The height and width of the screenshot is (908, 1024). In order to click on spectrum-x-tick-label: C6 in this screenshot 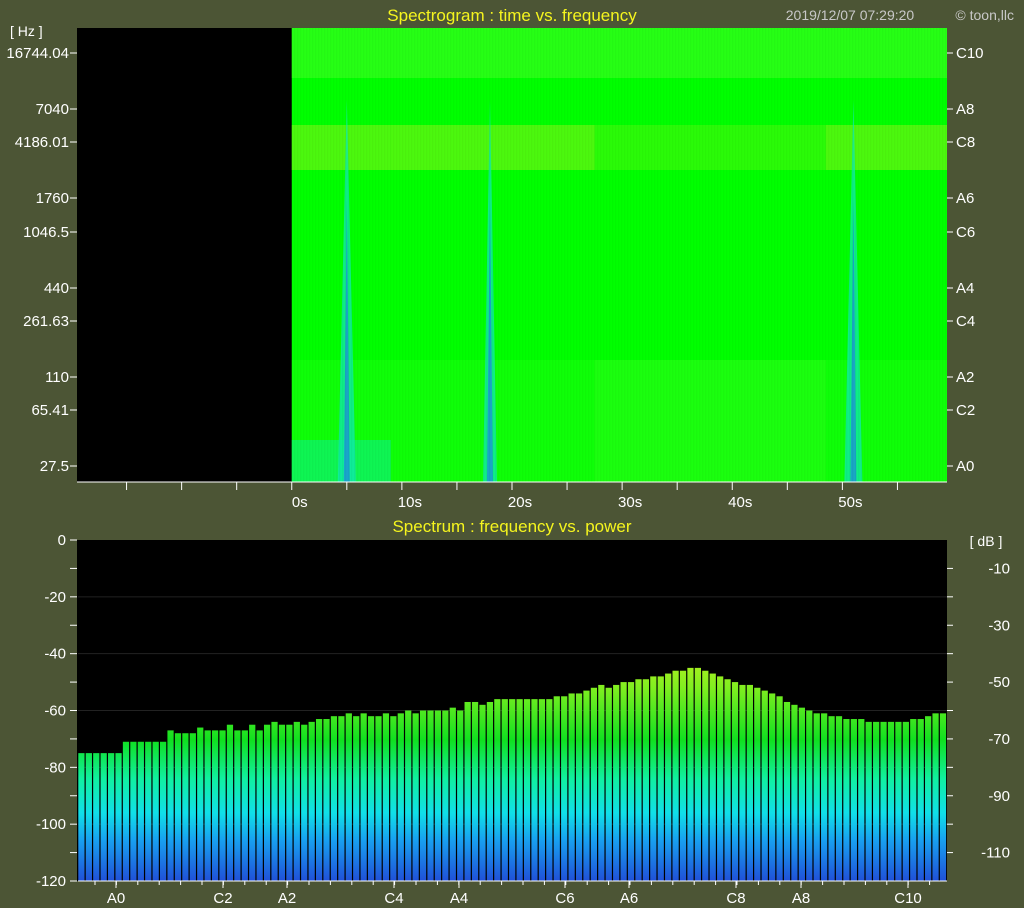, I will do `click(564, 898)`.